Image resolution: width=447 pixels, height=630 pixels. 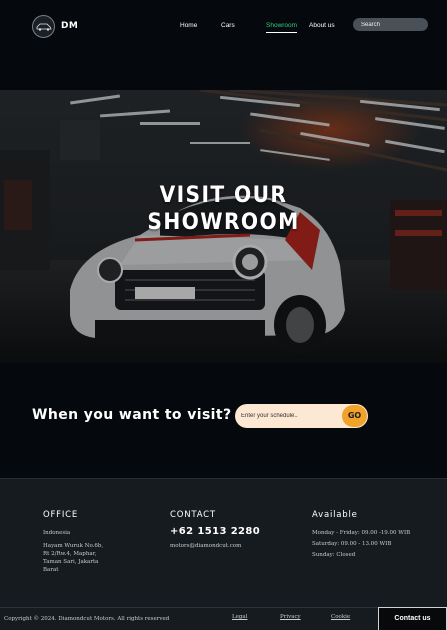 What do you see at coordinates (340, 617) in the screenshot?
I see `cookie-link: Cookie` at bounding box center [340, 617].